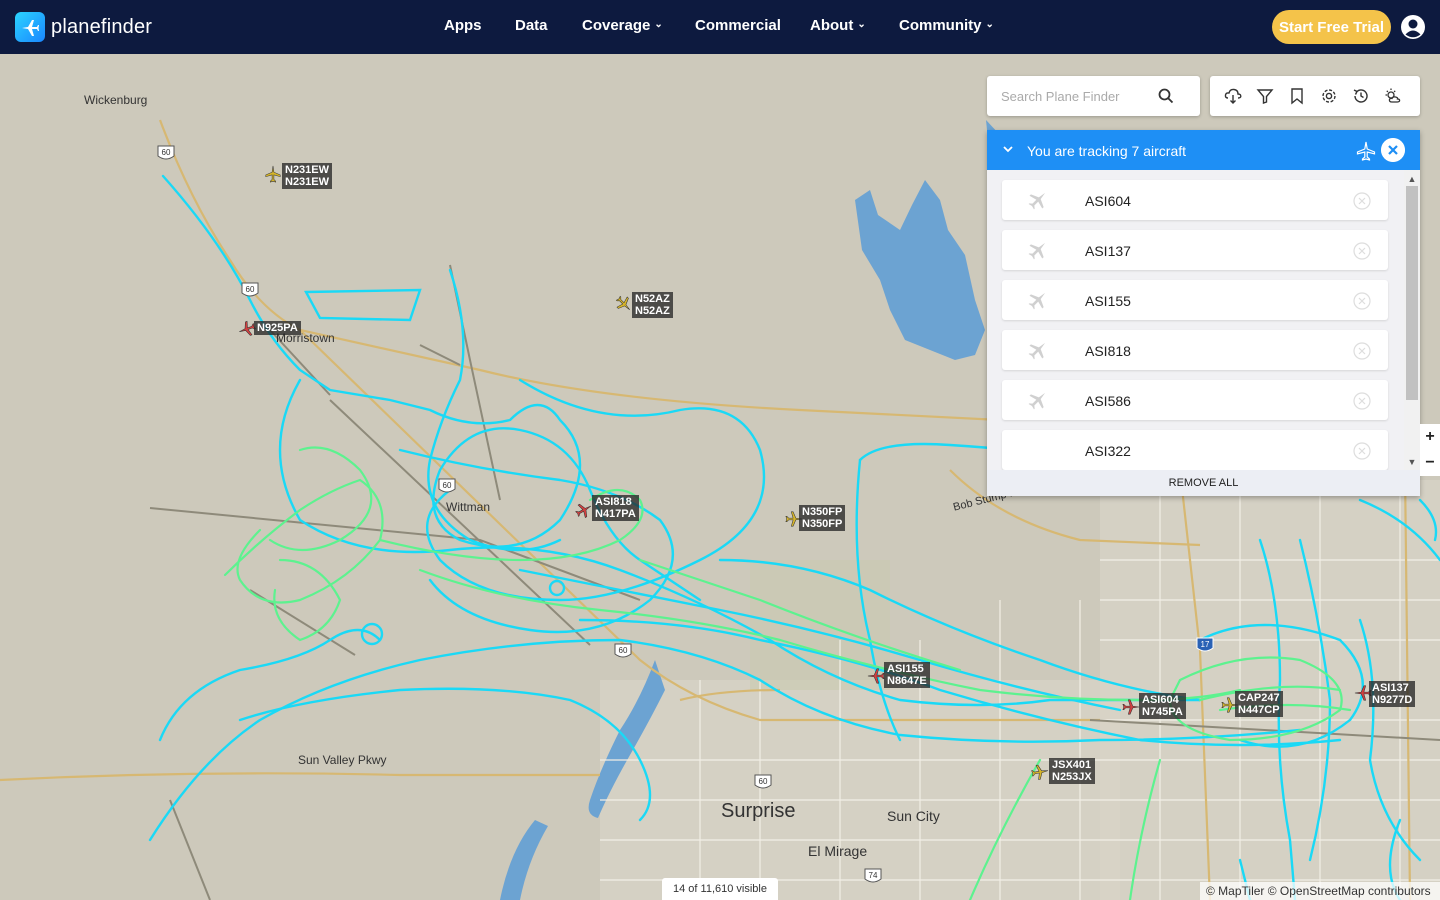 The image size is (1440, 900). Describe the element at coordinates (1233, 96) in the screenshot. I see `cloud-icon` at that location.